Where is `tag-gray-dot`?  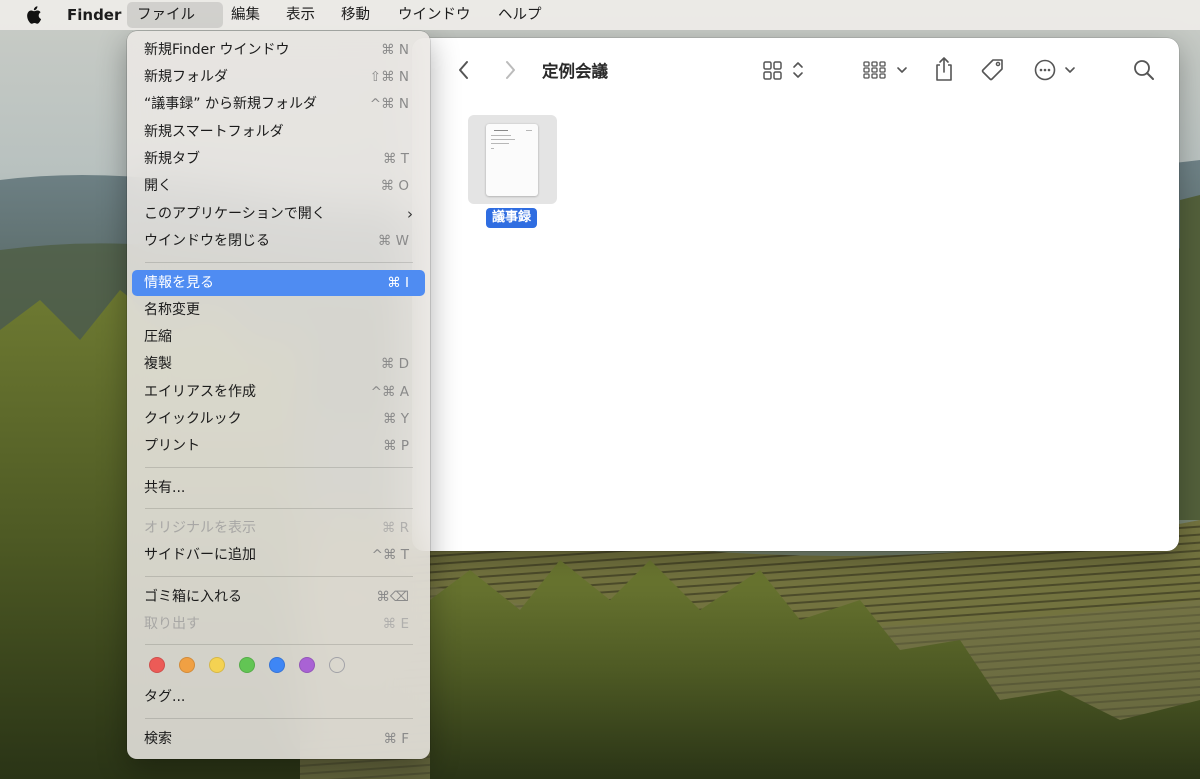
tag-gray-dot is located at coordinates (337, 665).